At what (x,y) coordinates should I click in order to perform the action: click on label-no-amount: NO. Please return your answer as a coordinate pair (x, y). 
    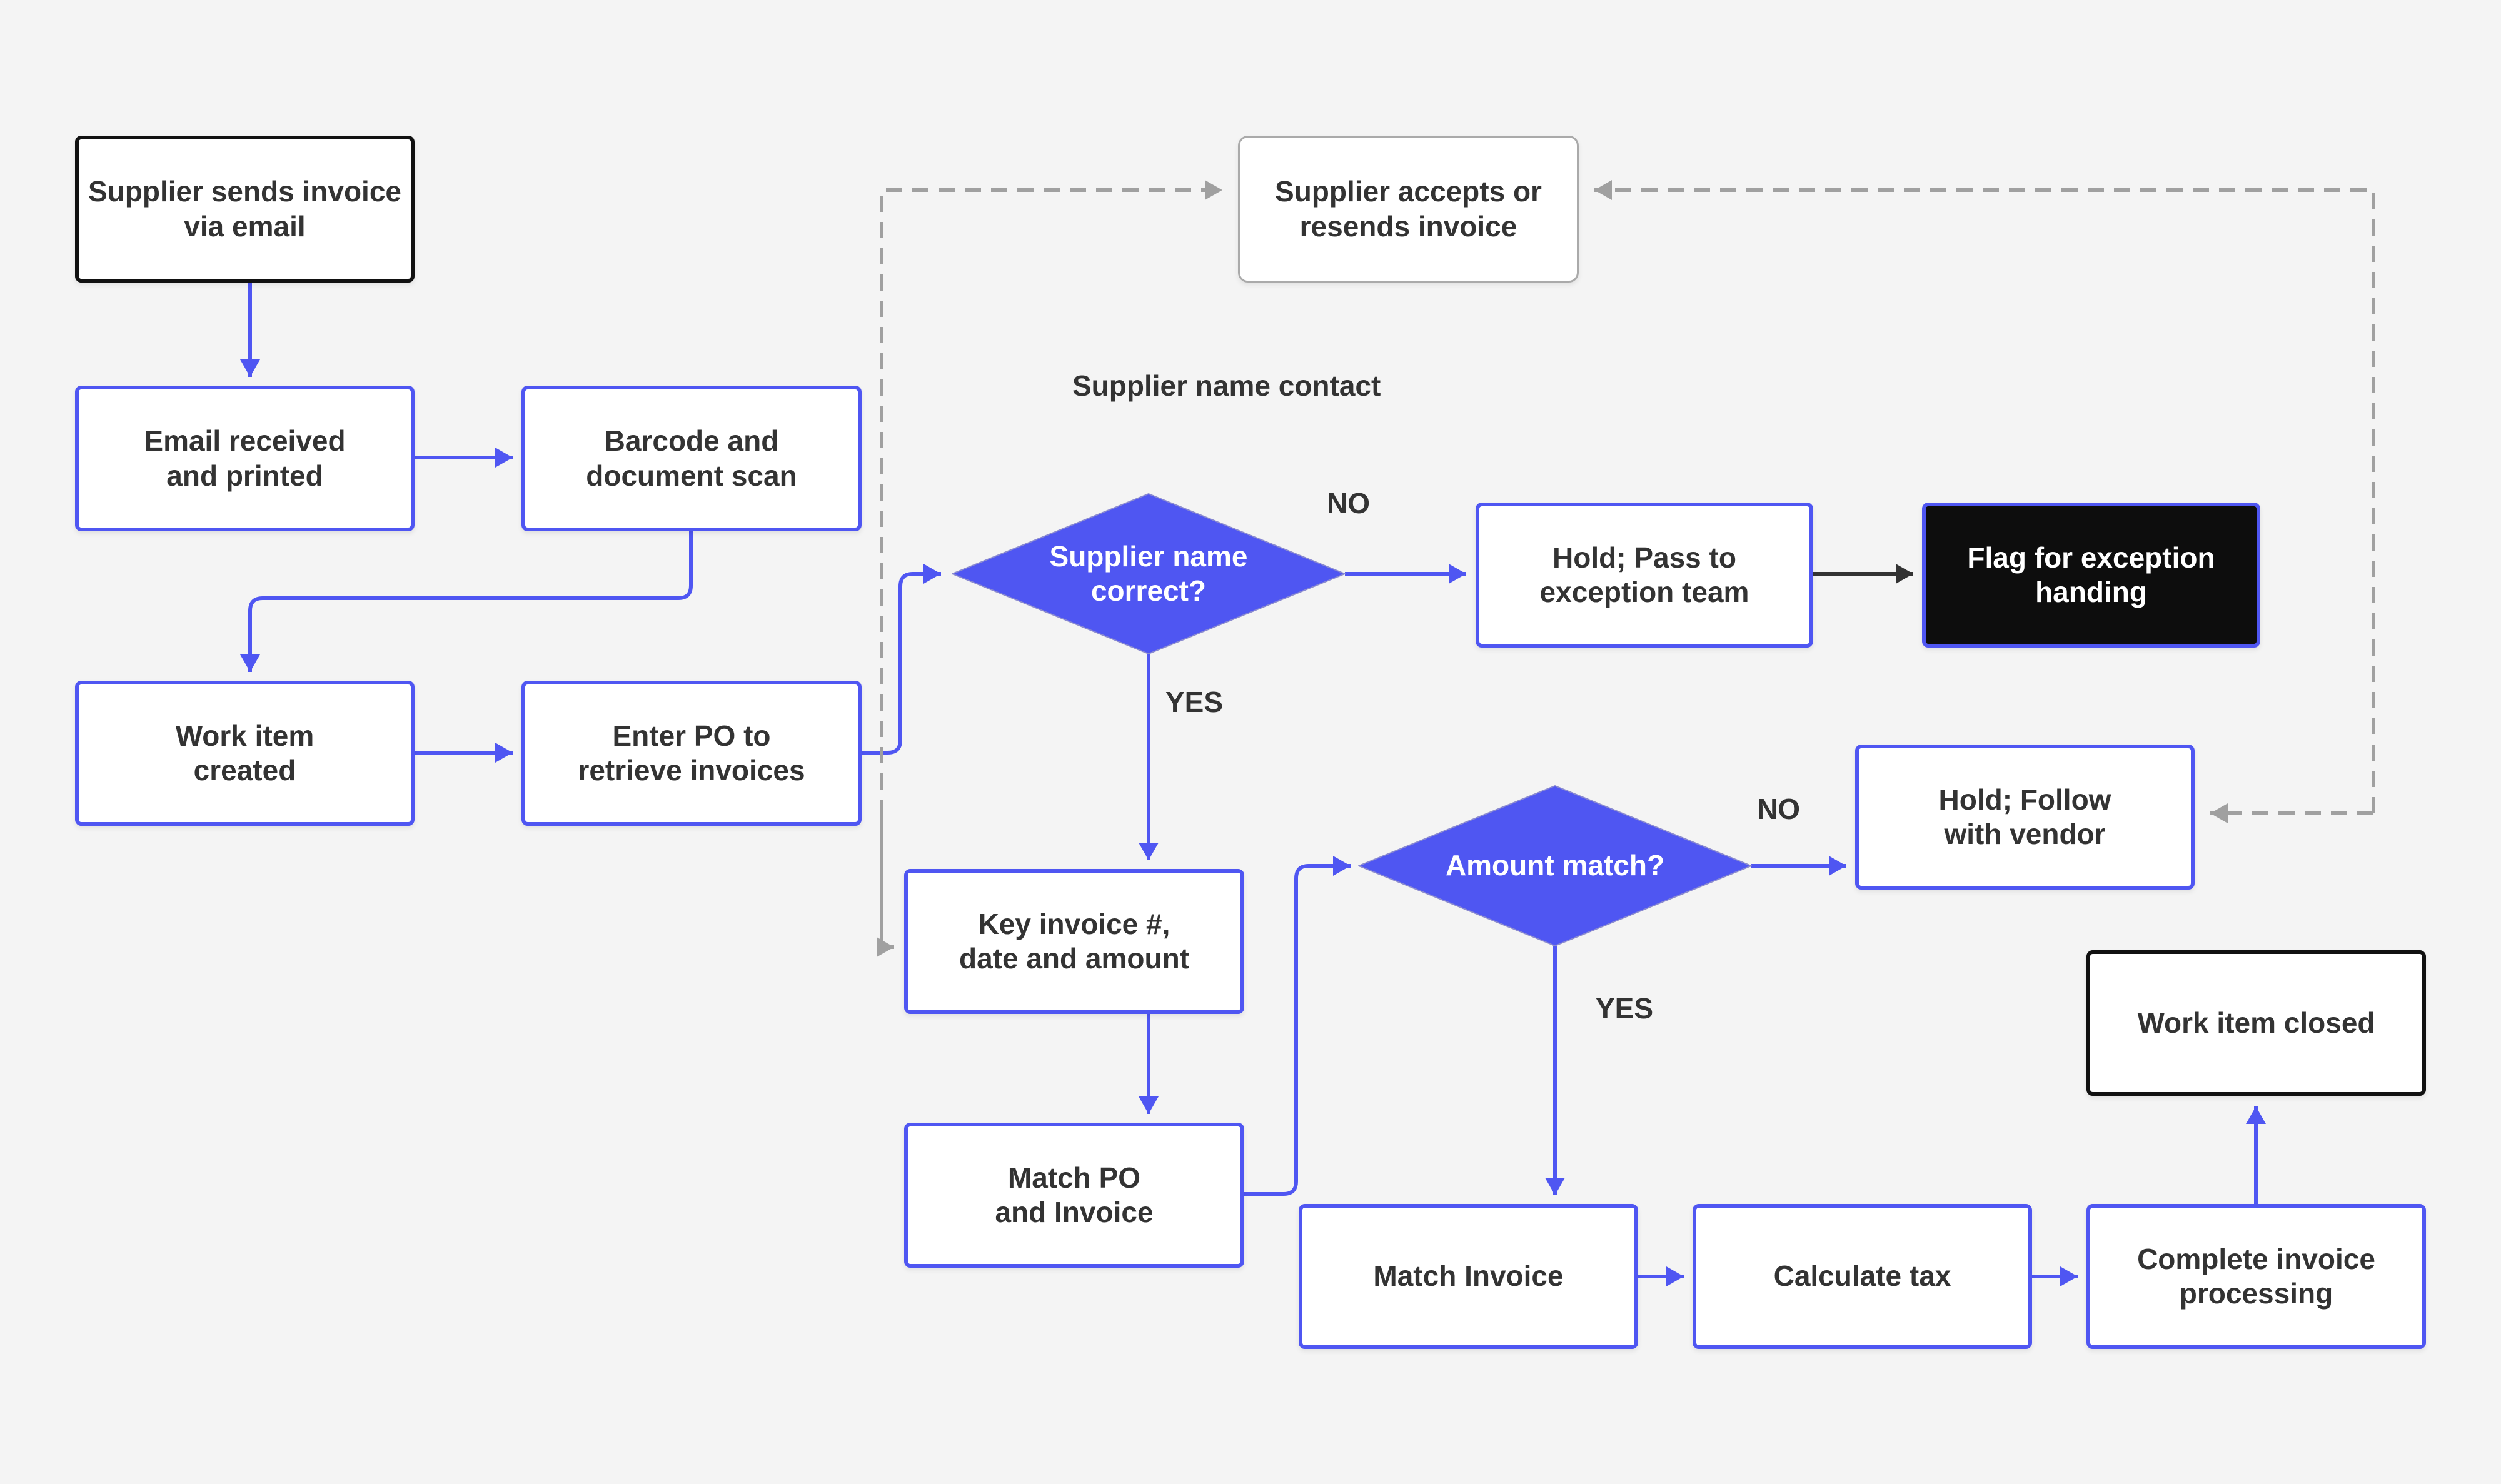
    Looking at the image, I should click on (1778, 809).